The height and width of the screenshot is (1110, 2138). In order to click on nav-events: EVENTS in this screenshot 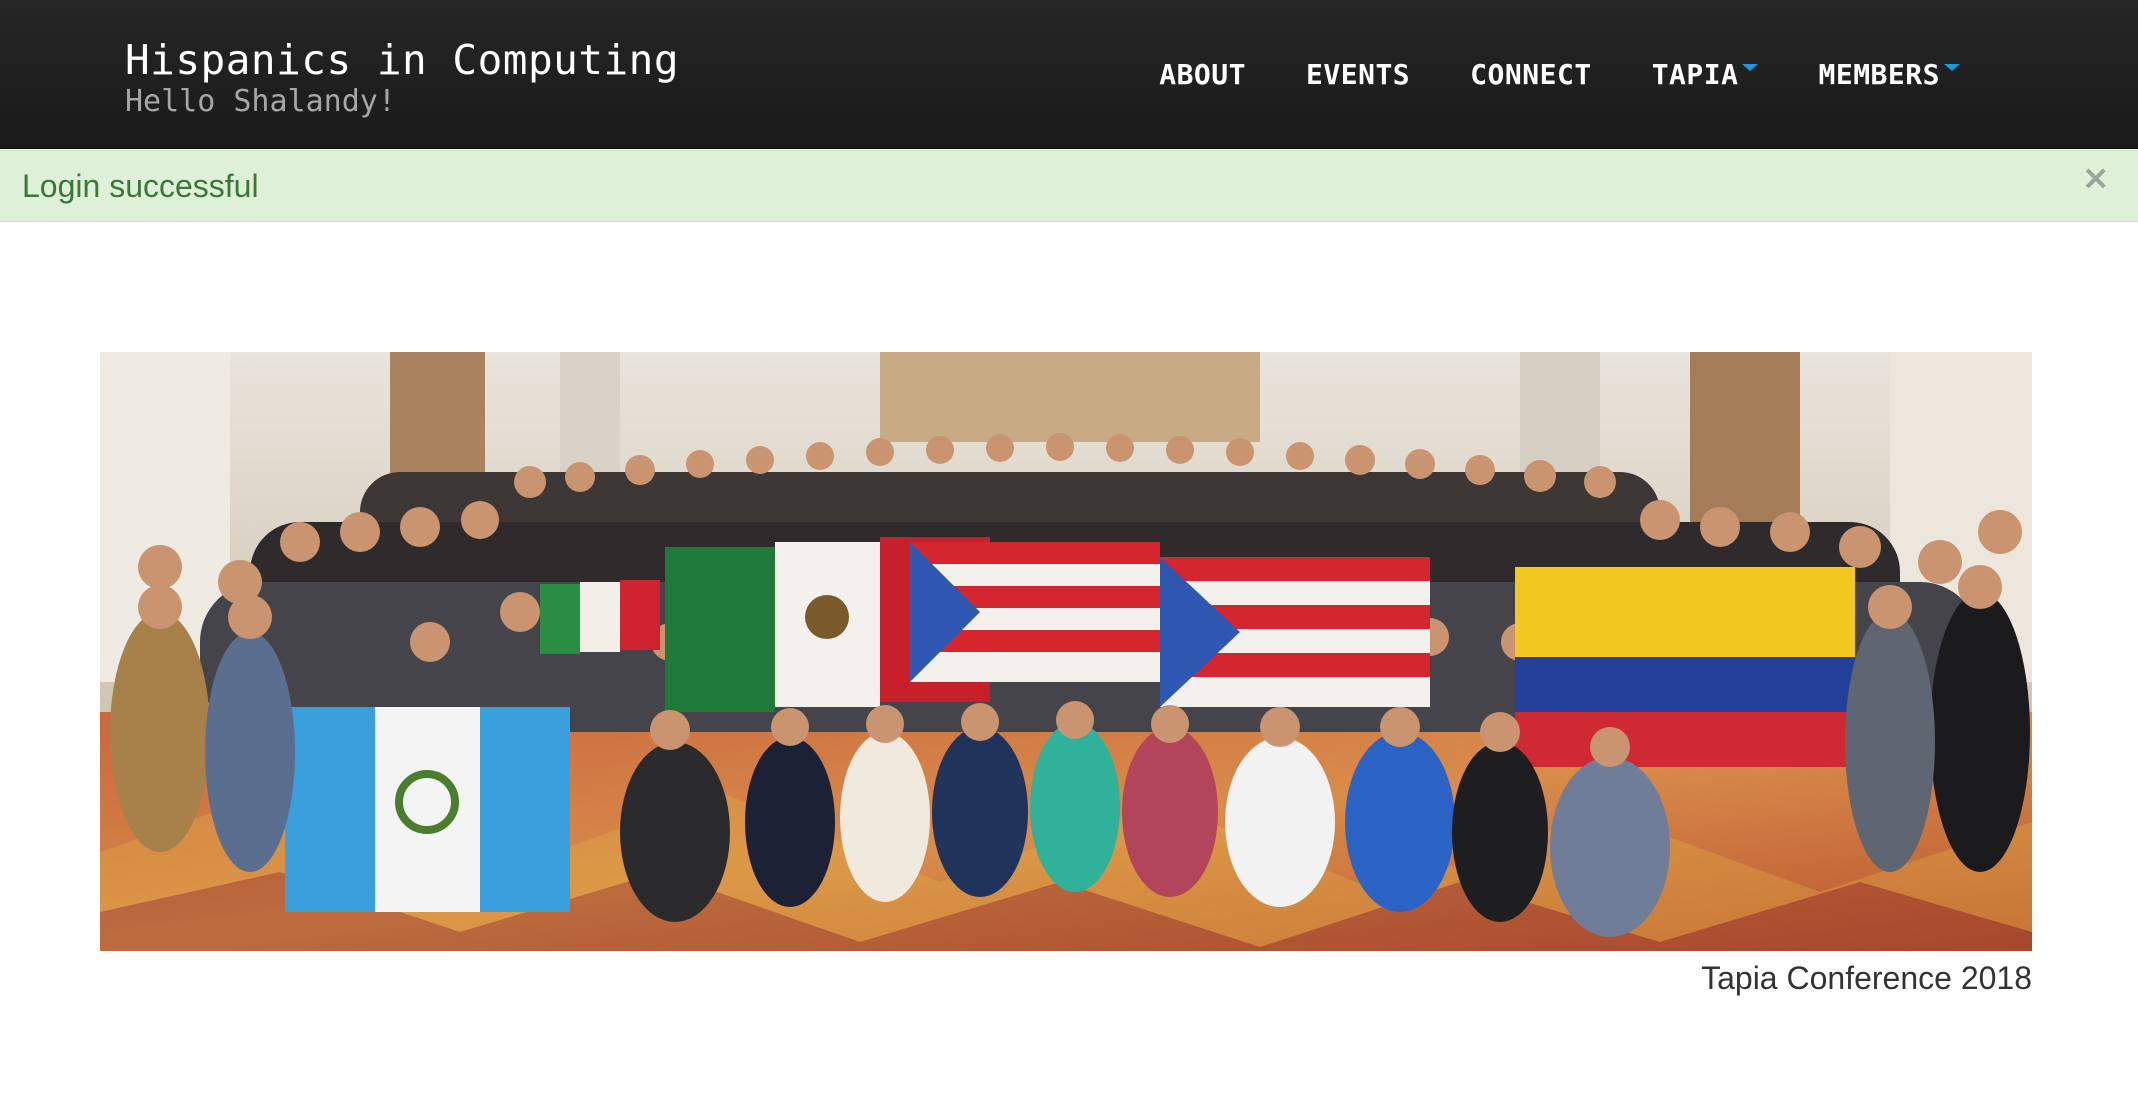, I will do `click(1358, 74)`.